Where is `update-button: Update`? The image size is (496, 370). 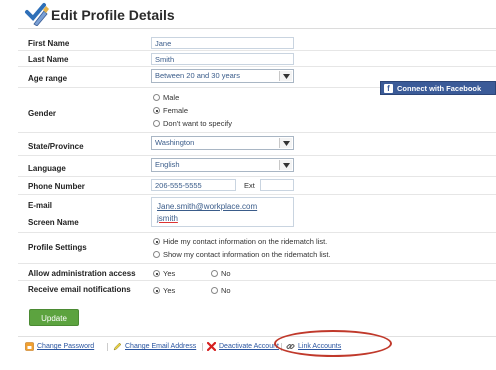 update-button: Update is located at coordinates (54, 317).